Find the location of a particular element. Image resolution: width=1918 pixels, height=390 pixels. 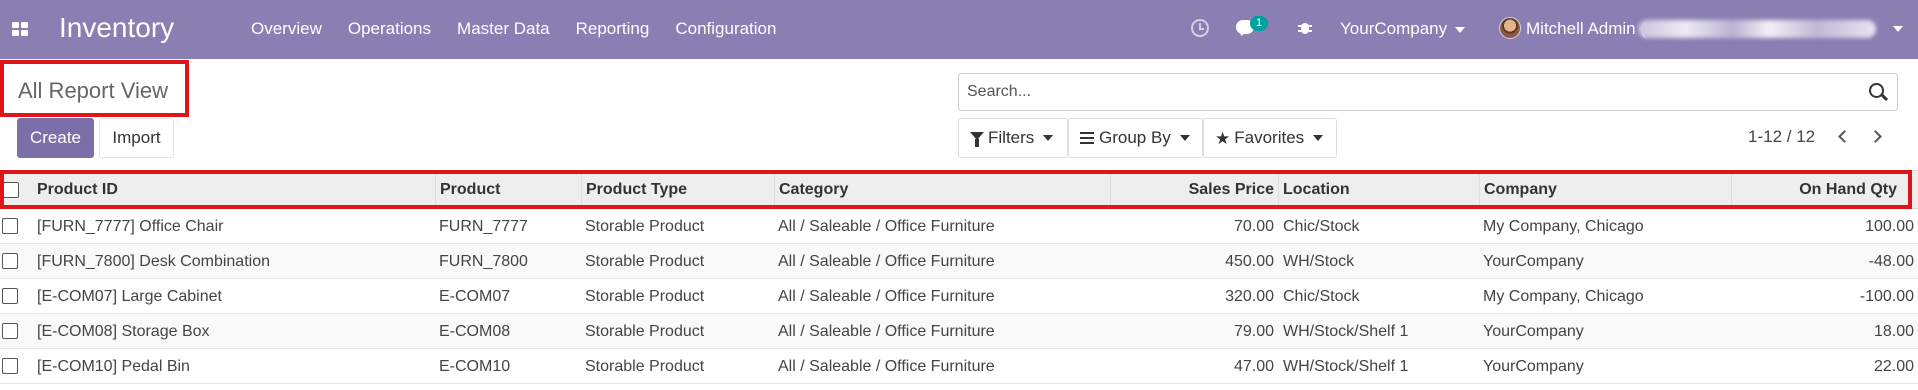

filter-icon is located at coordinates (977, 139).